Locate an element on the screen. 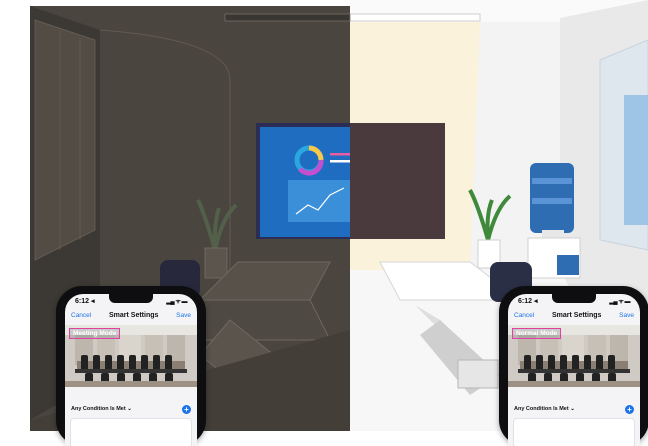  room-photo: Normal Mode is located at coordinates (574, 356).